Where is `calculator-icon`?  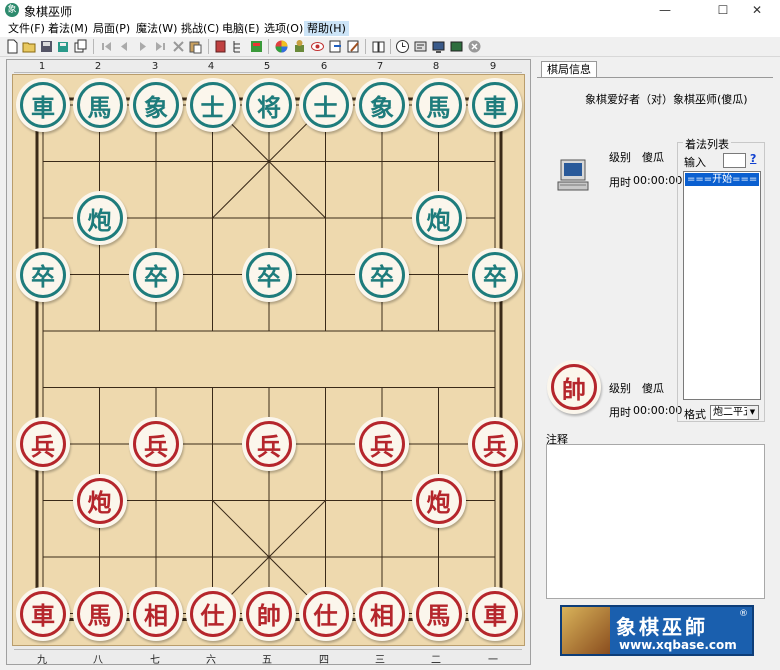
calculator-icon is located at coordinates (256, 46).